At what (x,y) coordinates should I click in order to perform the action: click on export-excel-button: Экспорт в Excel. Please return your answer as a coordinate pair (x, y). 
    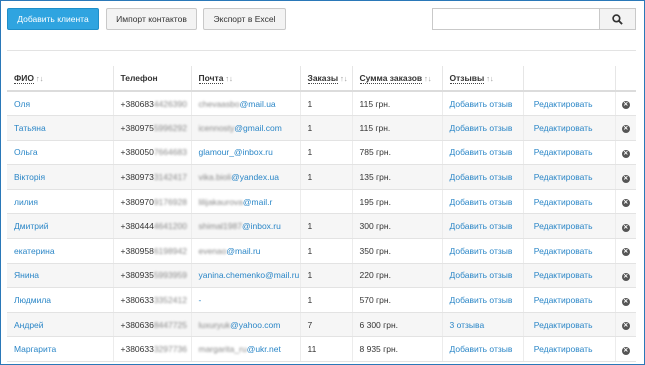
    Looking at the image, I should click on (244, 19).